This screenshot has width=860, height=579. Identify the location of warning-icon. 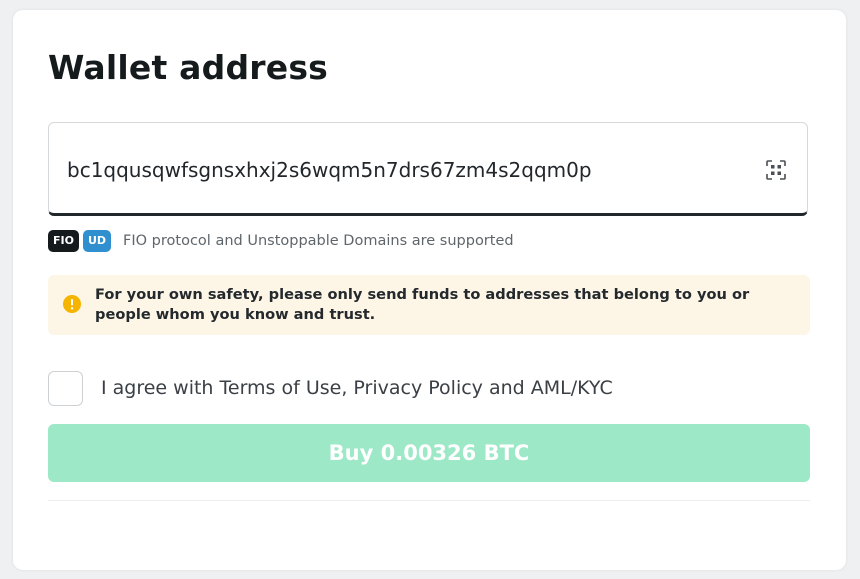
(72, 304).